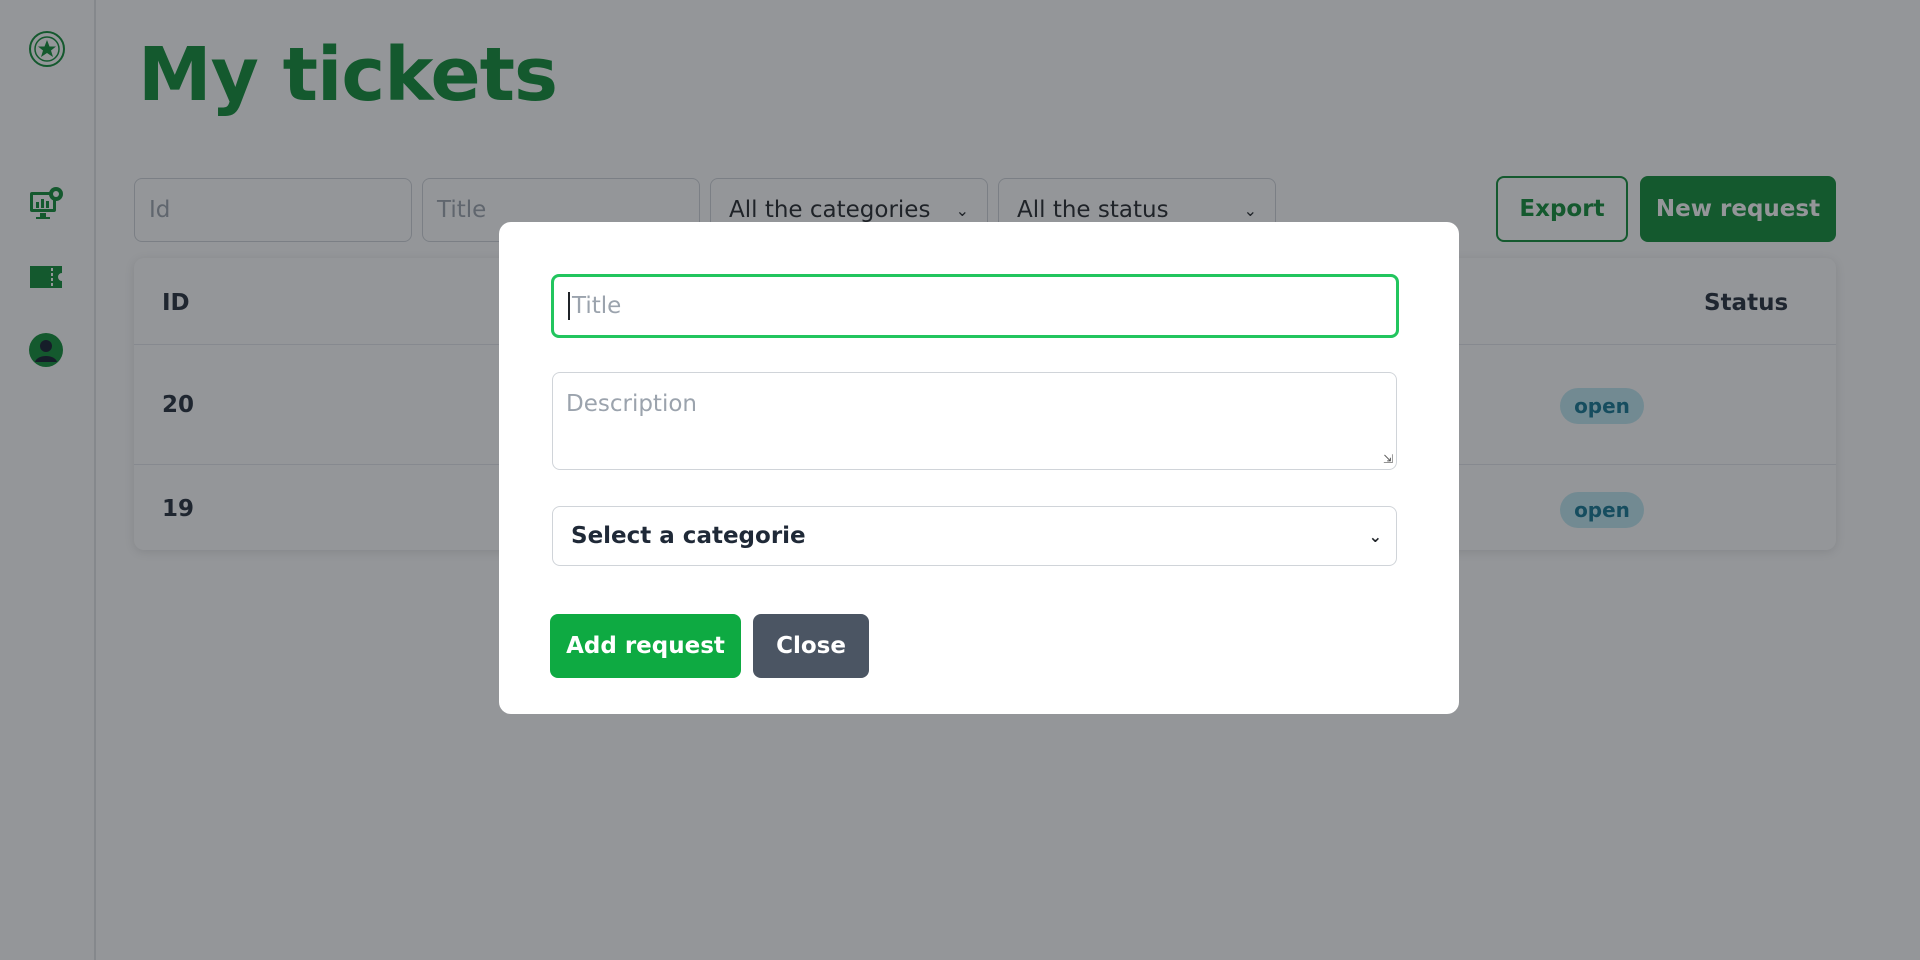 This screenshot has width=1920, height=960. Describe the element at coordinates (974, 536) in the screenshot. I see `category-select: Select a categorie ⌄` at that location.